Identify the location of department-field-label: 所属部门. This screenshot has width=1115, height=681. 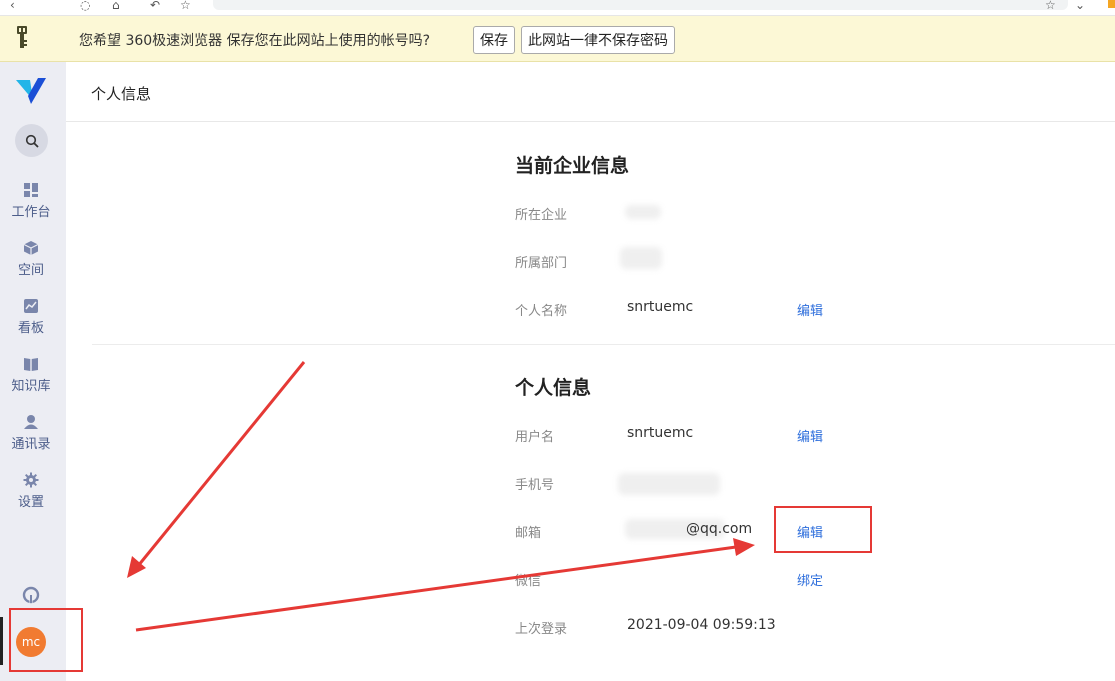
(541, 263).